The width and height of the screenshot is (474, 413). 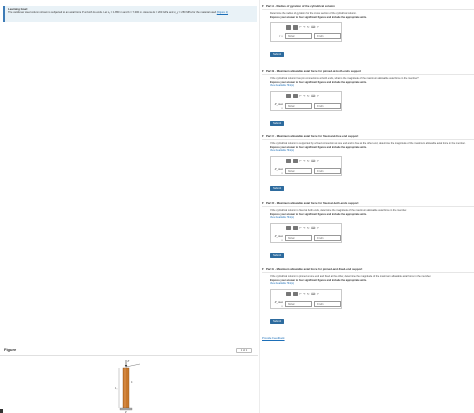 I want to click on top-force-label: P, so click(x=128, y=361).